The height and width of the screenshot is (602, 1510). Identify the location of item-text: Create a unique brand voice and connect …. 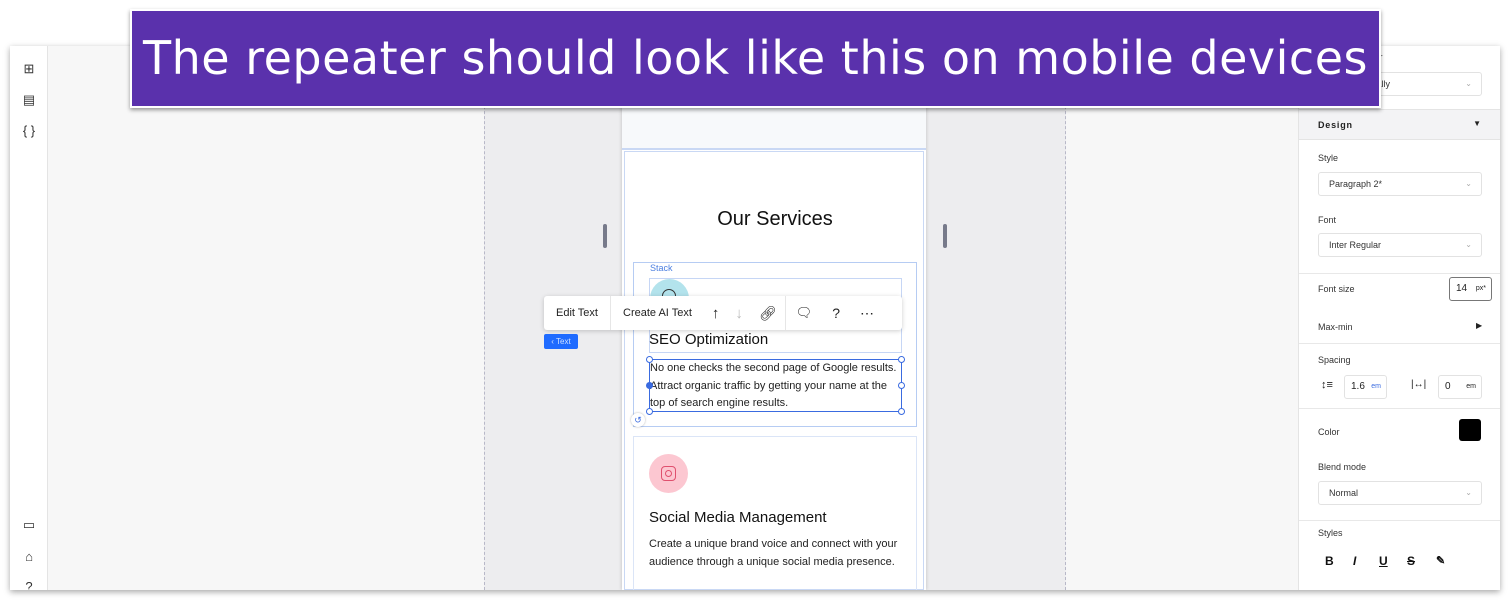
(776, 553).